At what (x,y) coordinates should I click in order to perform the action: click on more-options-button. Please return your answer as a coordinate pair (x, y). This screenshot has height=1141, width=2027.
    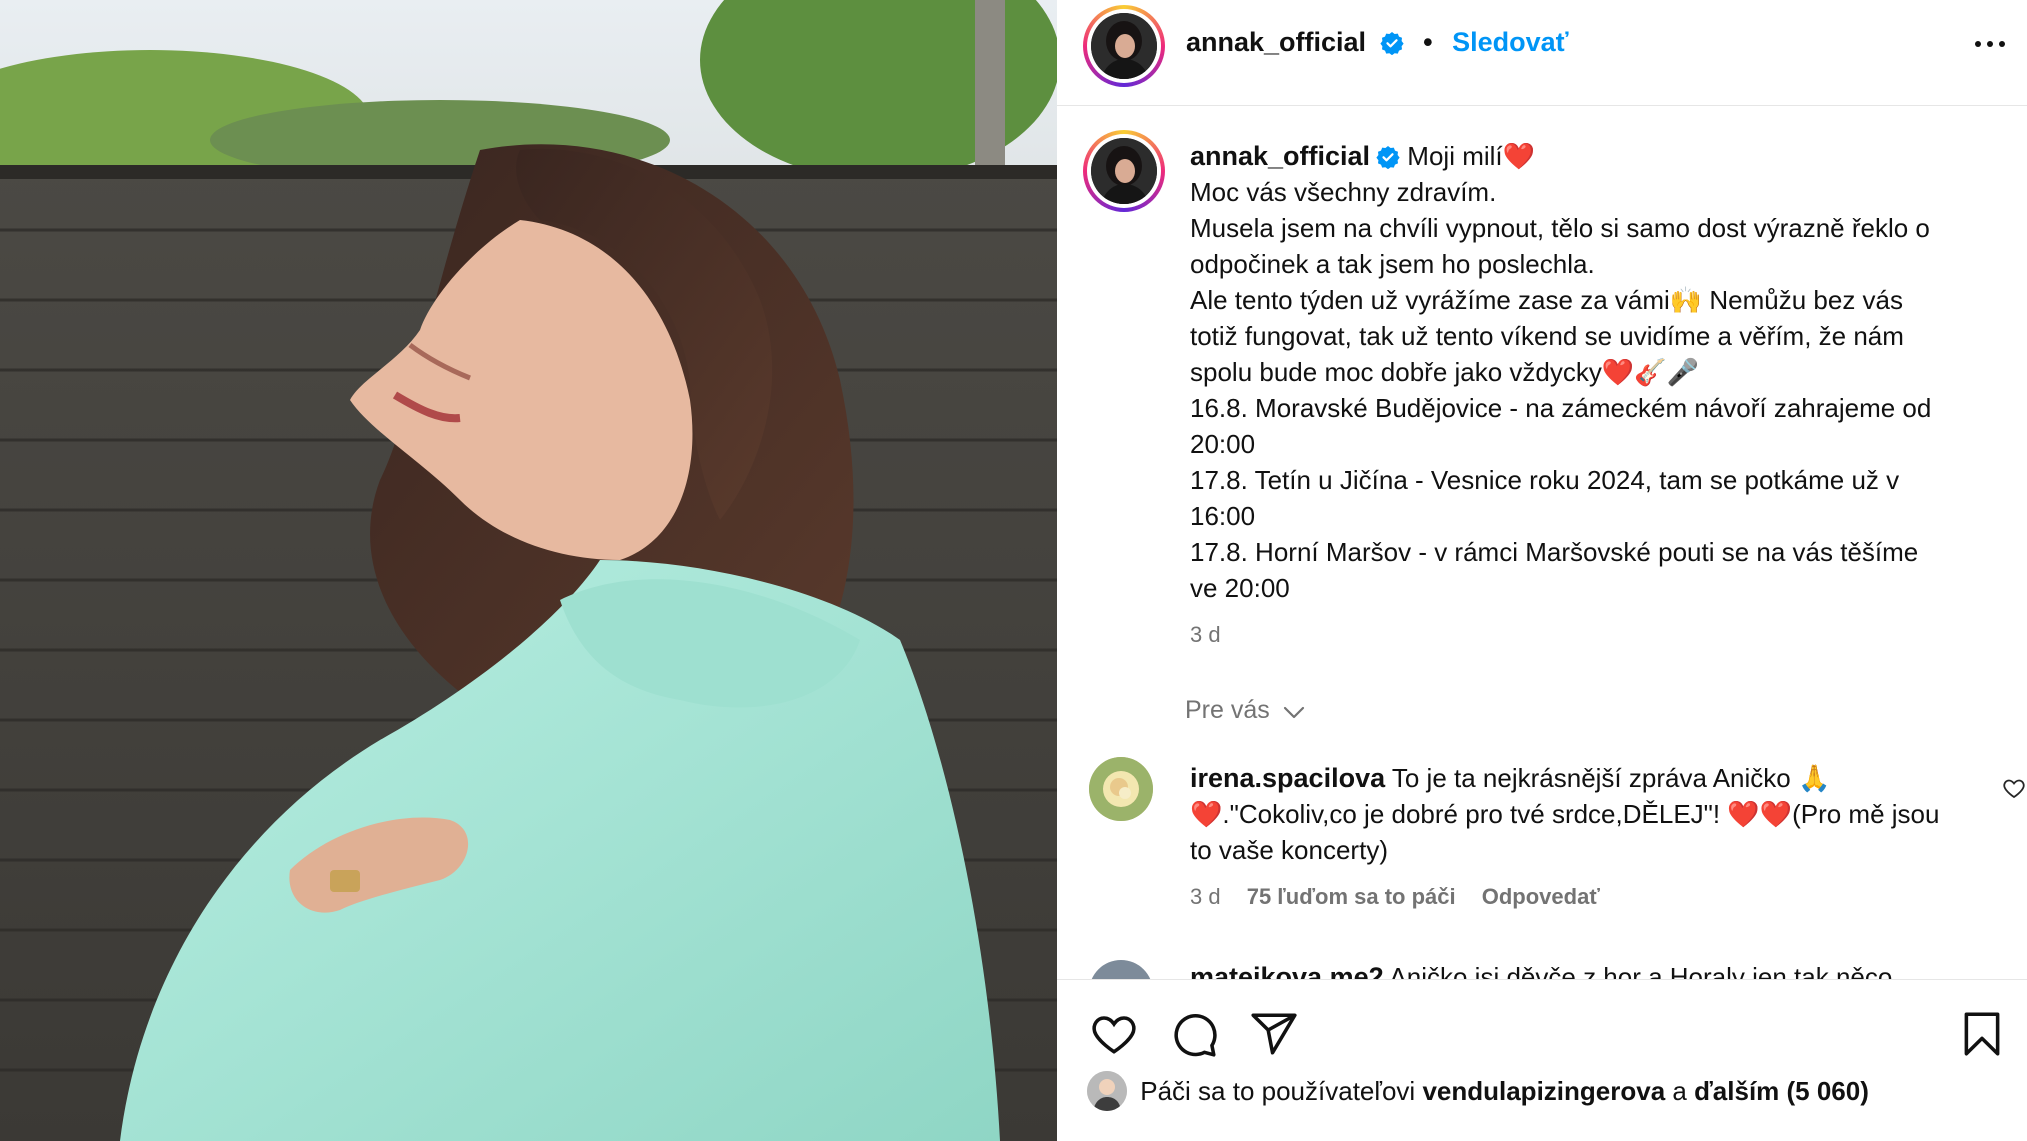
    Looking at the image, I should click on (1990, 44).